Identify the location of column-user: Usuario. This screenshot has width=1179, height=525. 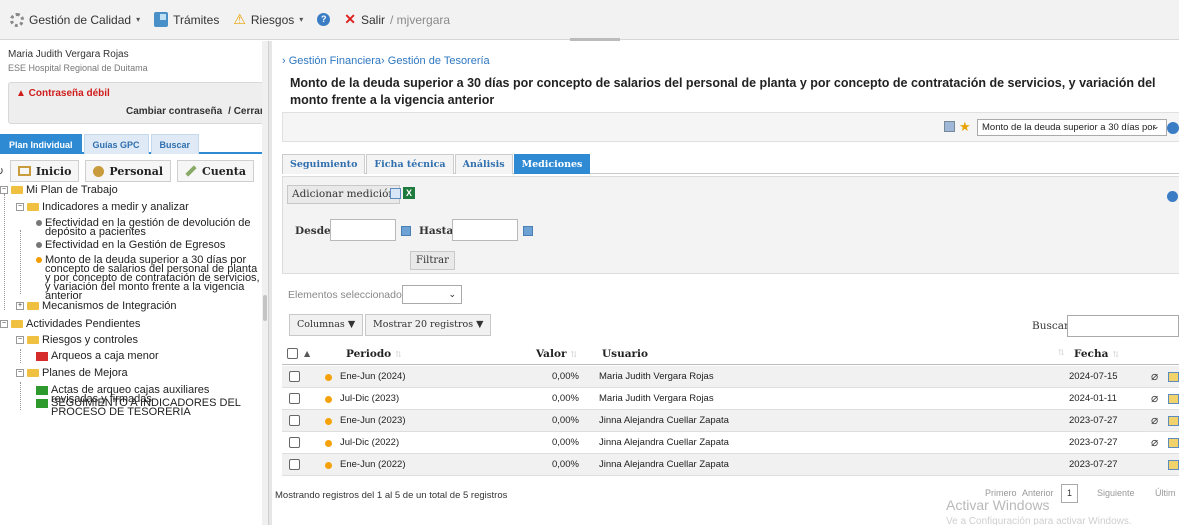
(625, 354).